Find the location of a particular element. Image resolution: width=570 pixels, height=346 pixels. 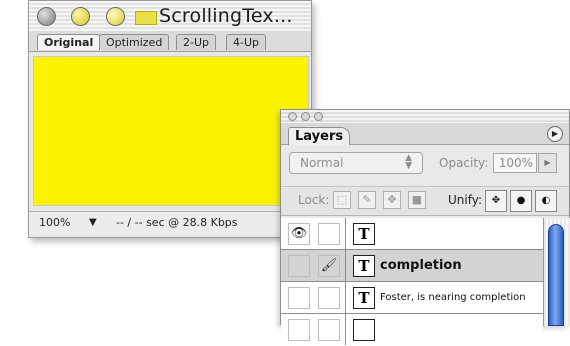

blend-mode-value: Normal is located at coordinates (322, 163).